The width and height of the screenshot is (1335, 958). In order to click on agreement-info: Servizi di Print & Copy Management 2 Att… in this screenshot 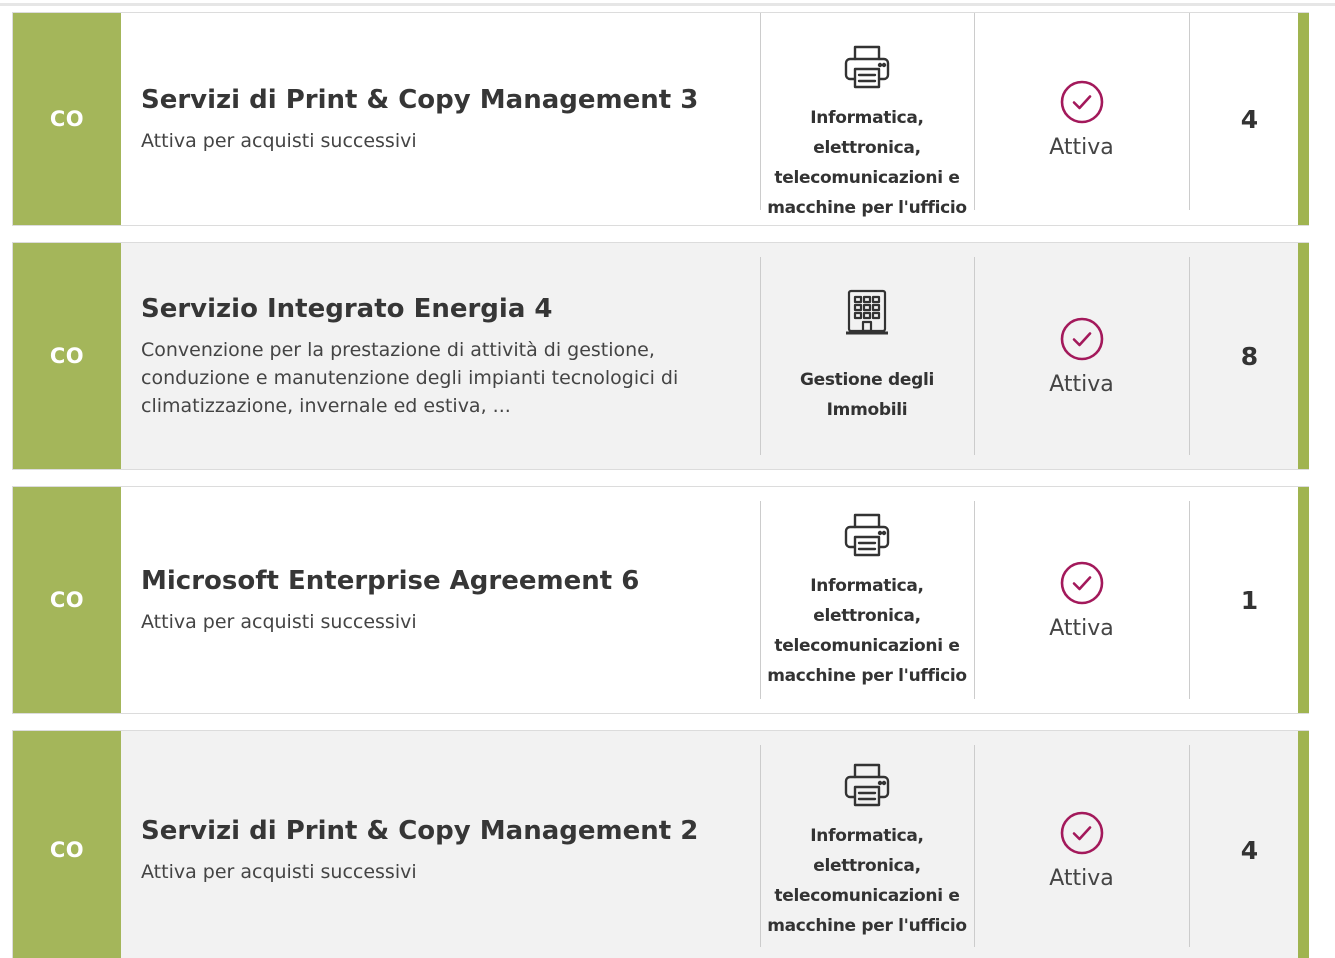, I will do `click(440, 844)`.